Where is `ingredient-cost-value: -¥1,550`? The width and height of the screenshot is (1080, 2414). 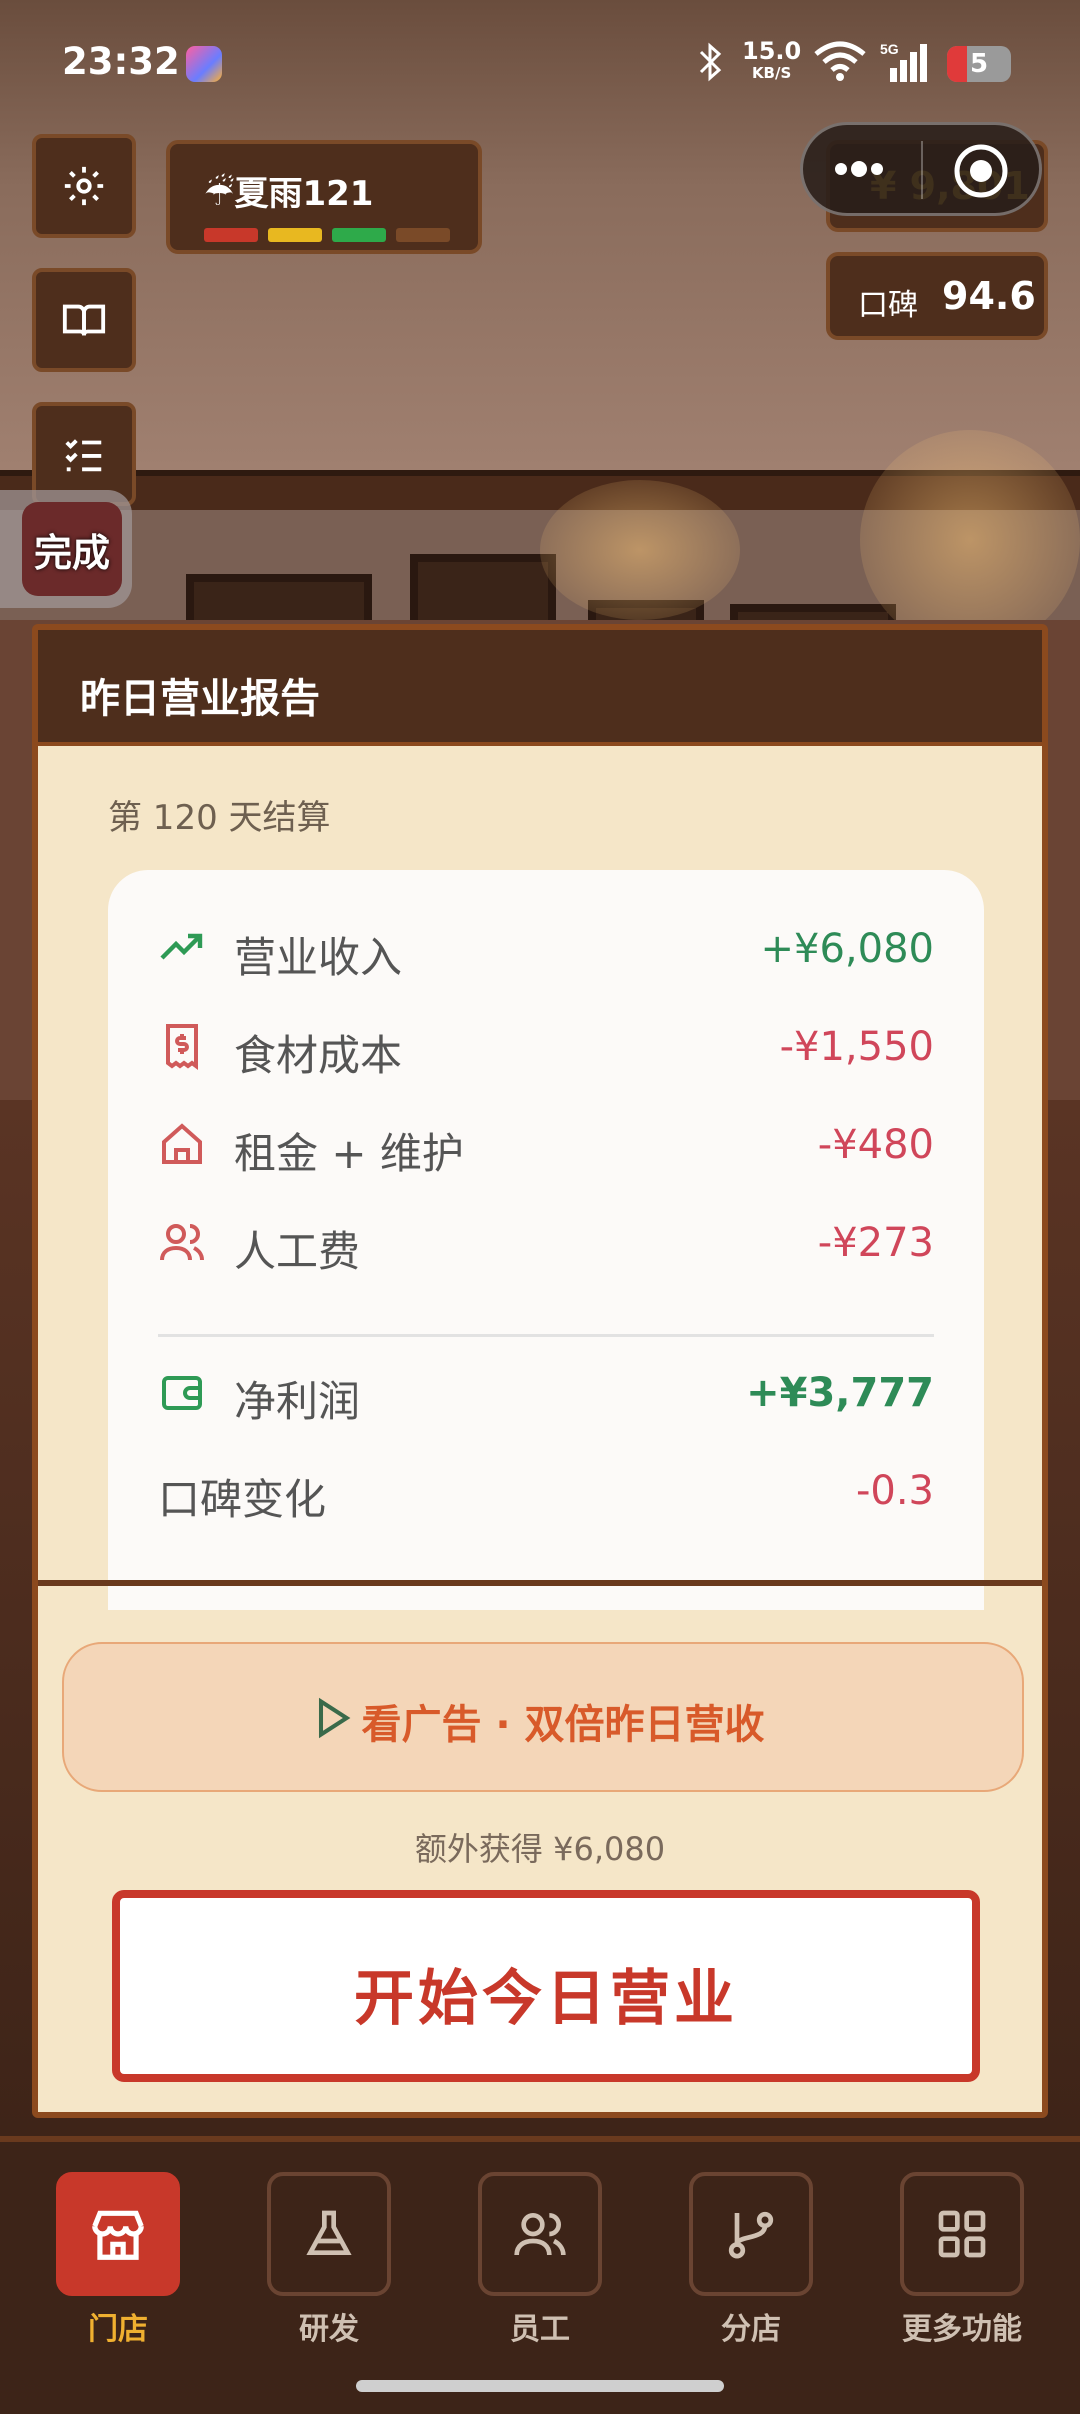 ingredient-cost-value: -¥1,550 is located at coordinates (856, 1047).